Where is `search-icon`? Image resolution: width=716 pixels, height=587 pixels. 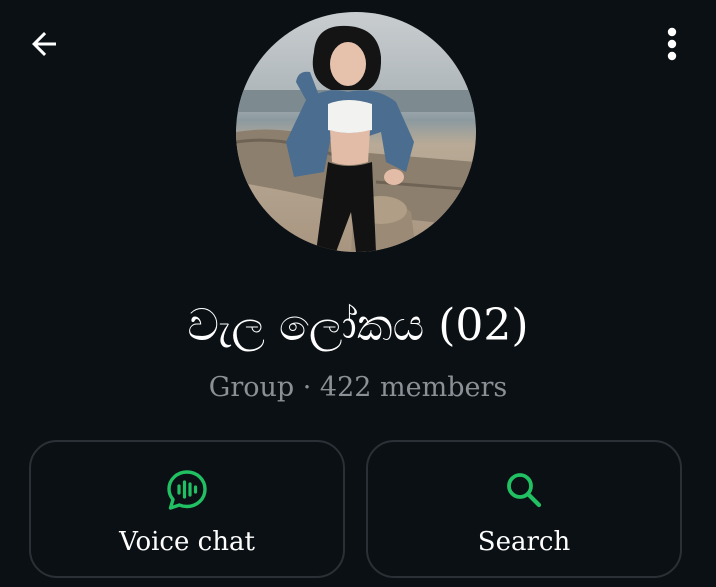 search-icon is located at coordinates (524, 490).